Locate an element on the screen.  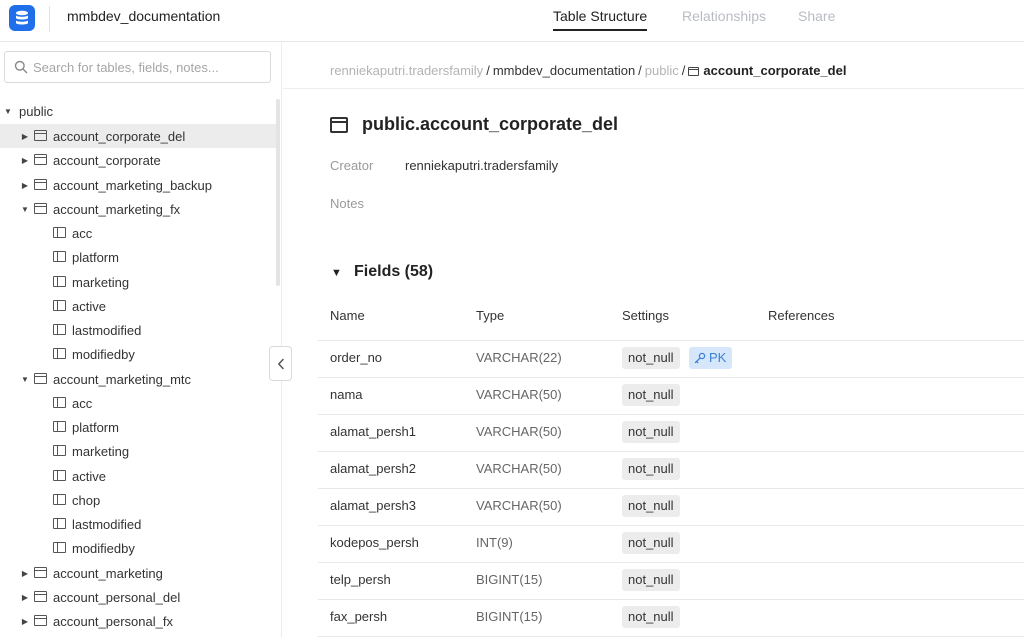
column-header-references: References is located at coordinates (801, 315).